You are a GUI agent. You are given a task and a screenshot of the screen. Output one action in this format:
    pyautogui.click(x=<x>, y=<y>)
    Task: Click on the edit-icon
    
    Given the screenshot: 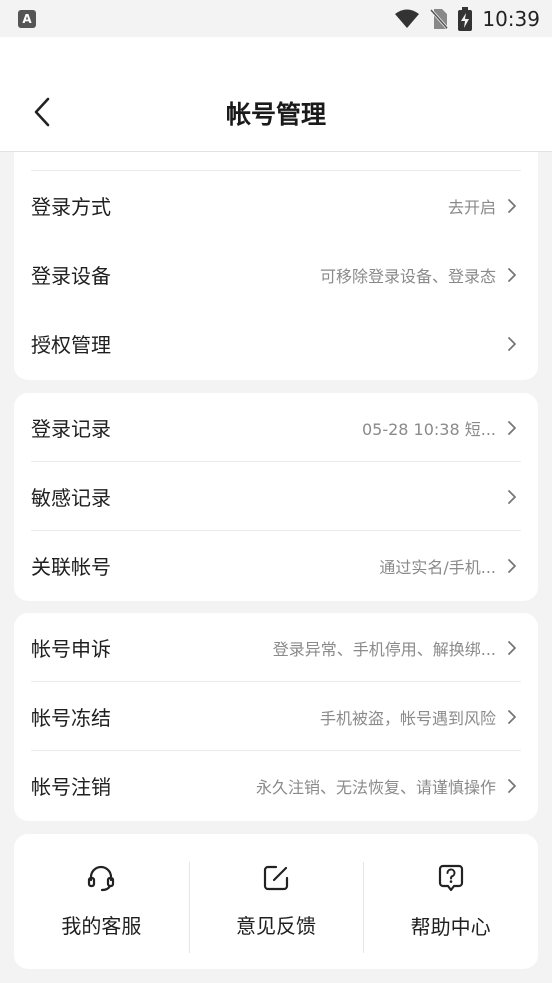 What is the action you would take?
    pyautogui.click(x=276, y=878)
    